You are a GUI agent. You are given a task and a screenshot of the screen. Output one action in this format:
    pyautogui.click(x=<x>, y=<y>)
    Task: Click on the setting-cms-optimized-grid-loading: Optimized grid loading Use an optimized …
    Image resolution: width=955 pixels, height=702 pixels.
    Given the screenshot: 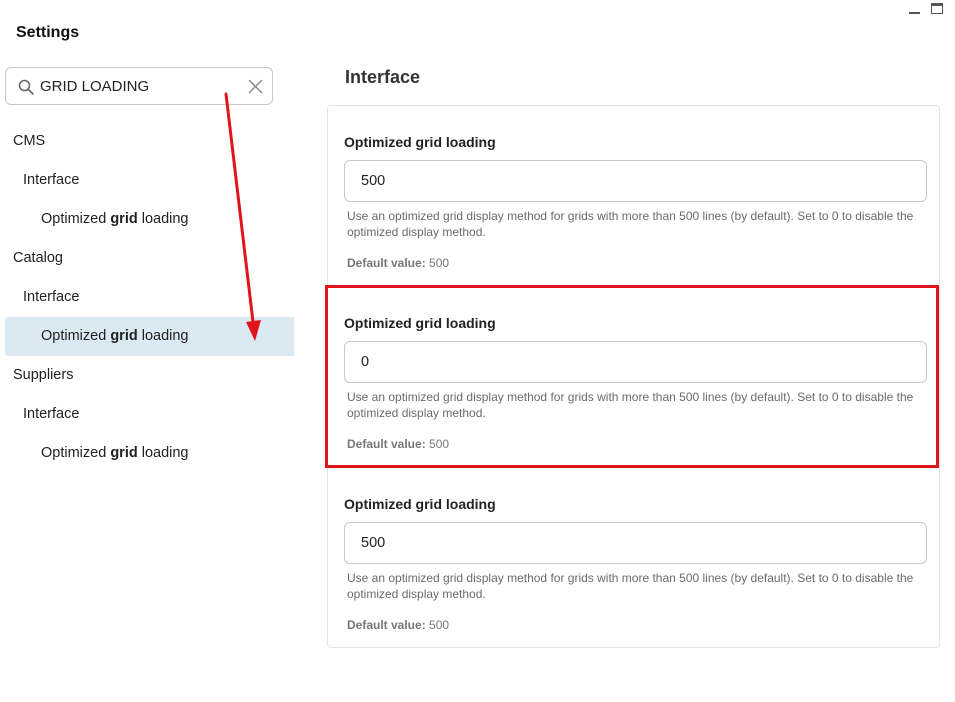 What is the action you would take?
    pyautogui.click(x=635, y=202)
    